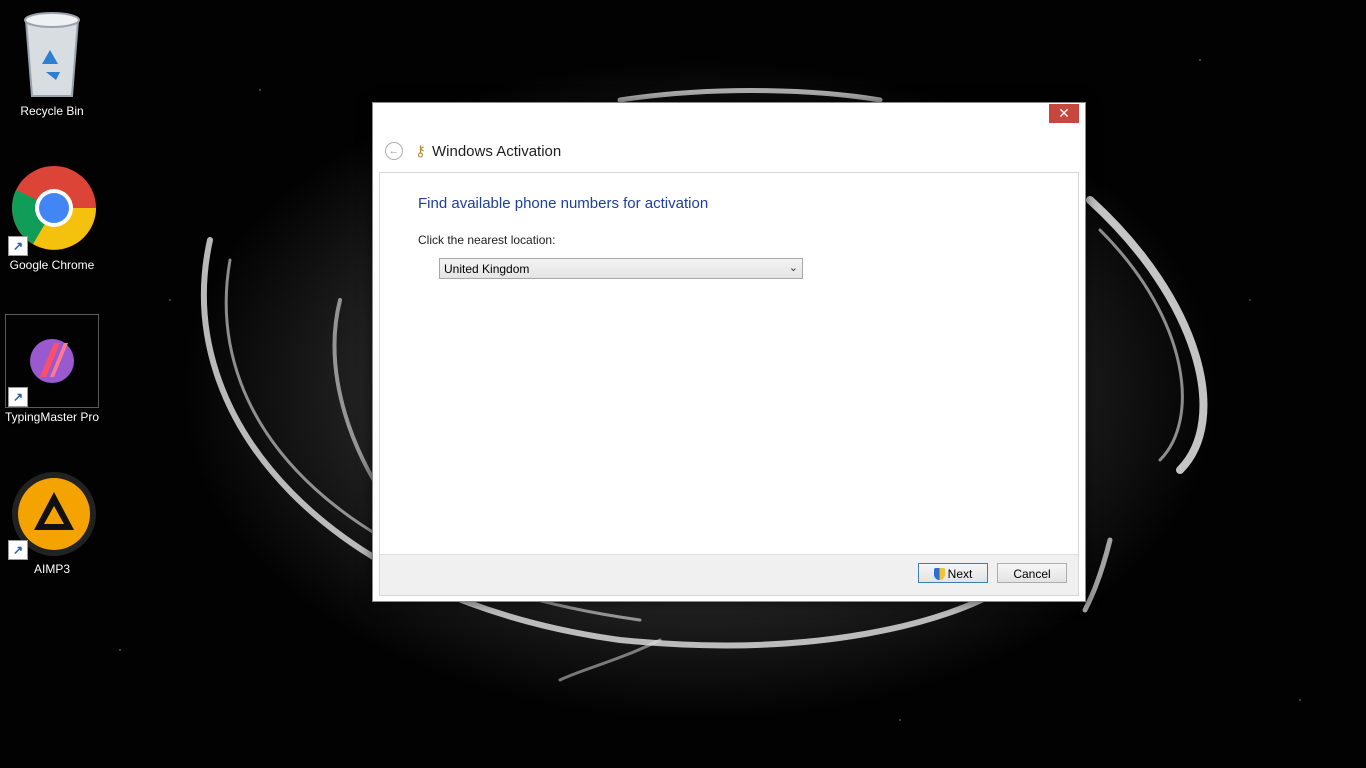 Image resolution: width=1366 pixels, height=768 pixels. Describe the element at coordinates (1032, 573) in the screenshot. I see `cancel-button: Cancel` at that location.